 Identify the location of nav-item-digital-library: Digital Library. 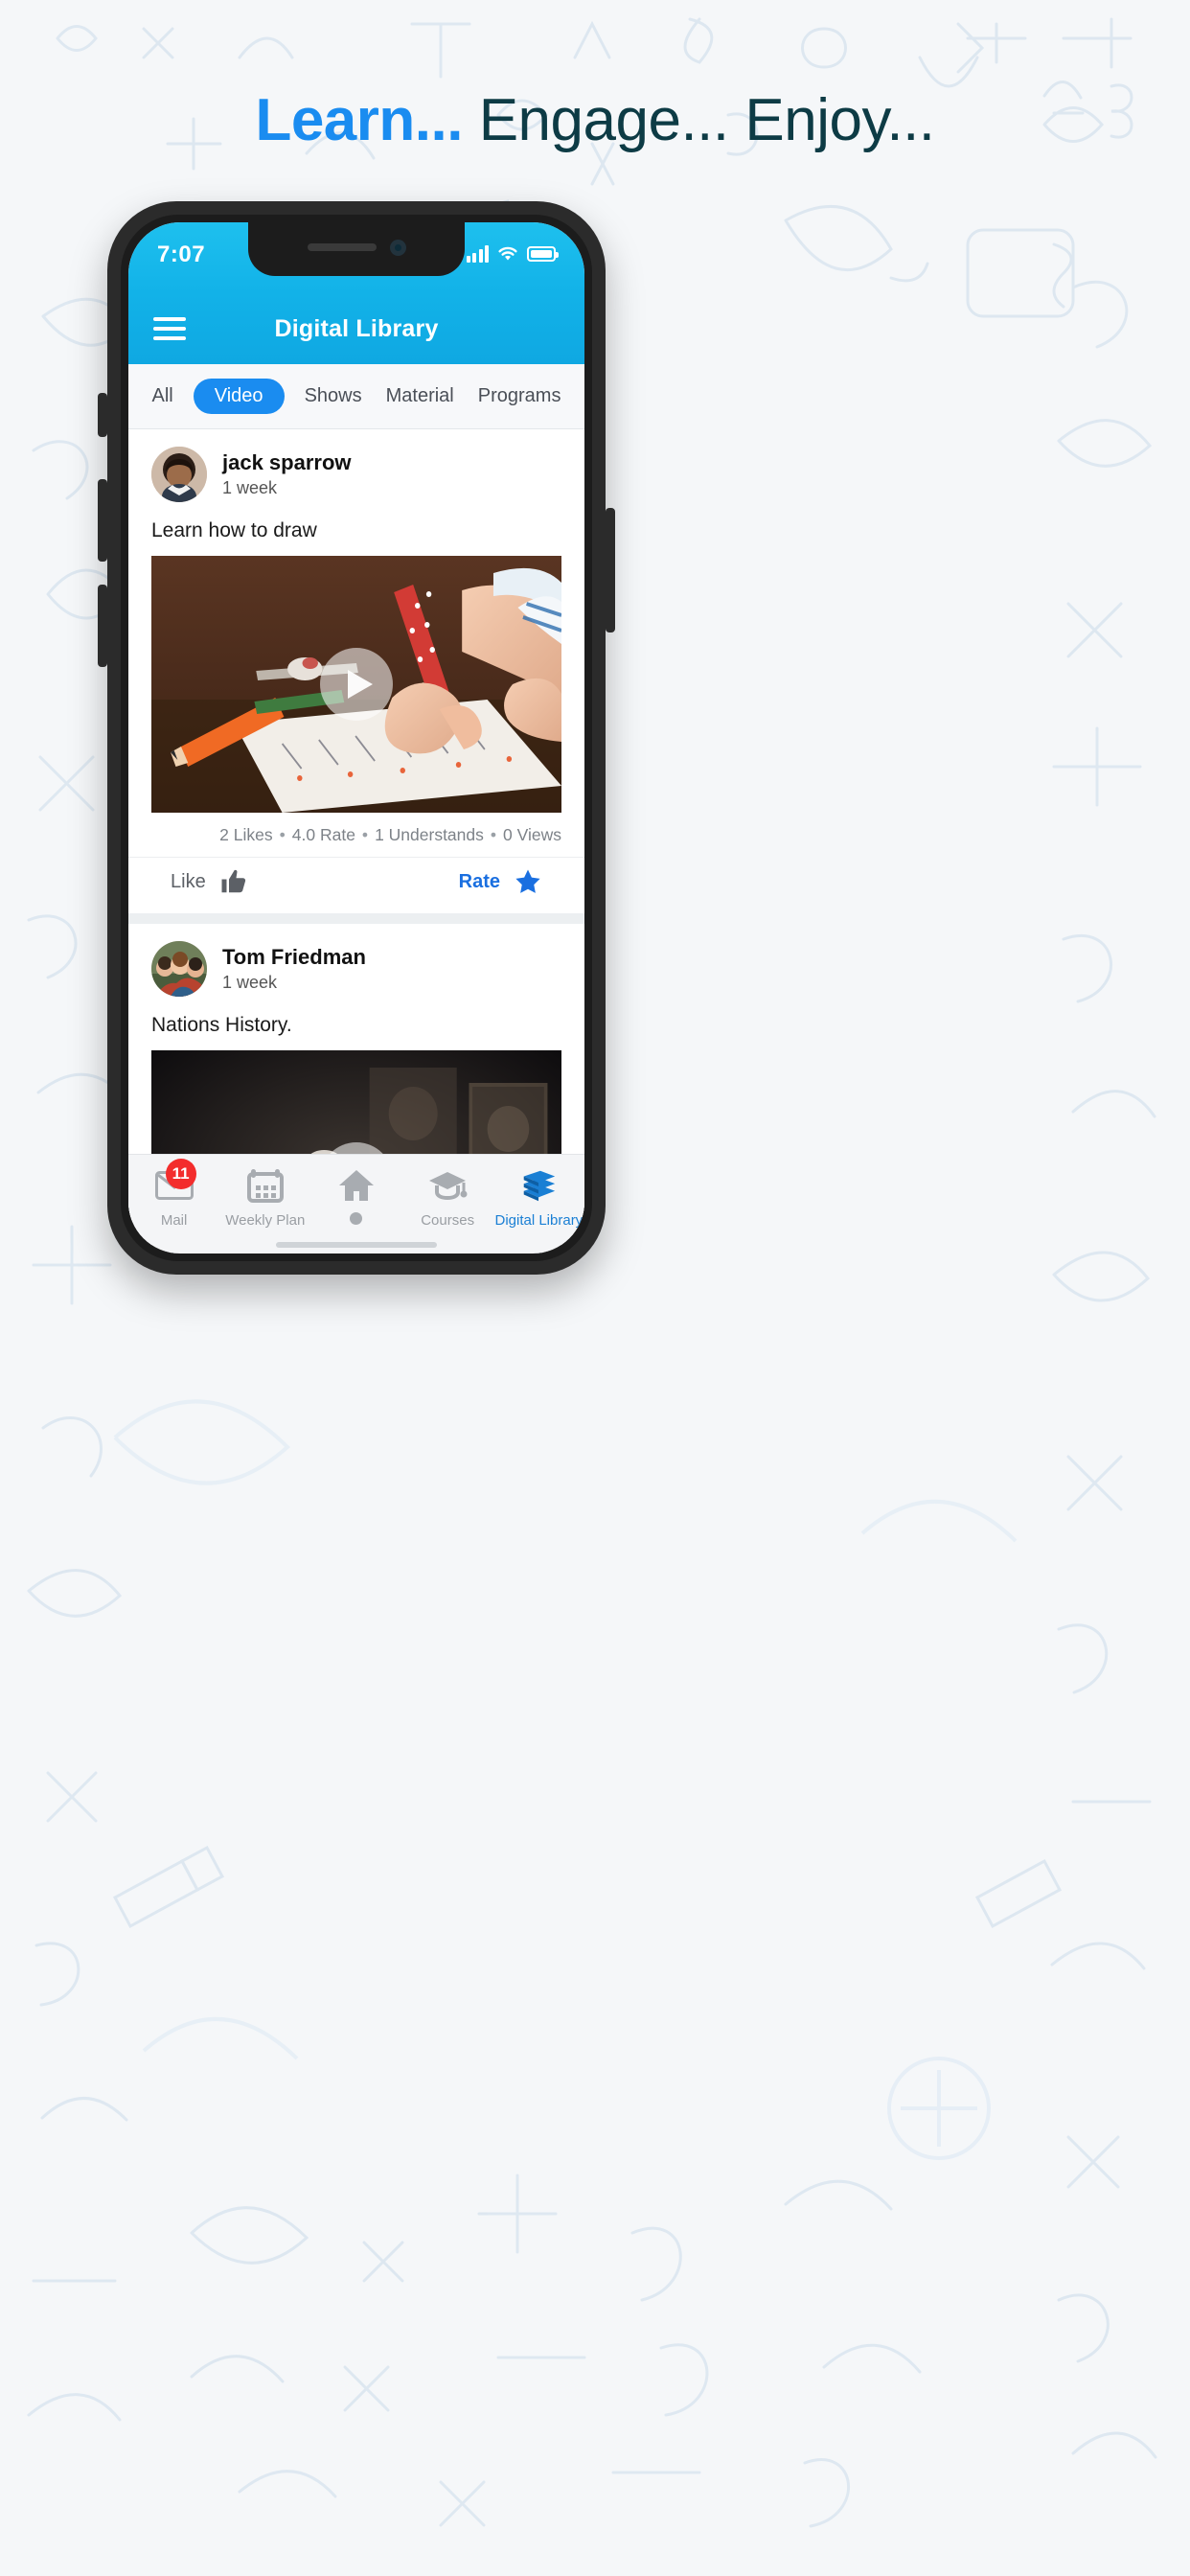
(539, 1197).